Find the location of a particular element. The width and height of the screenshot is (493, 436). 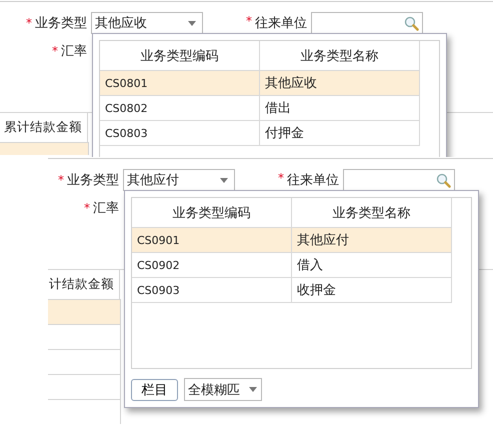

table-cell: 其他应收 is located at coordinates (340, 83).